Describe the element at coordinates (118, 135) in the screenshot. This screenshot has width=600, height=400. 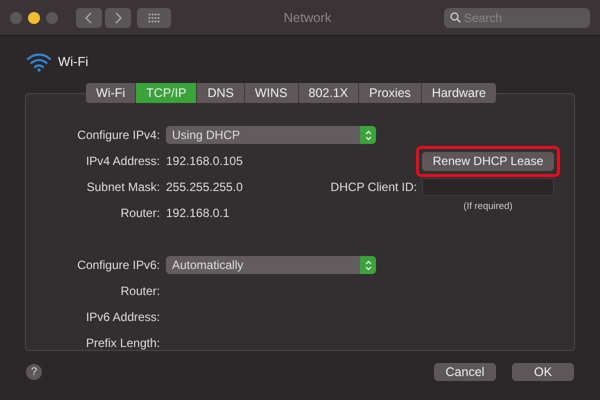
I see `field-label: Configure IPv4:` at that location.